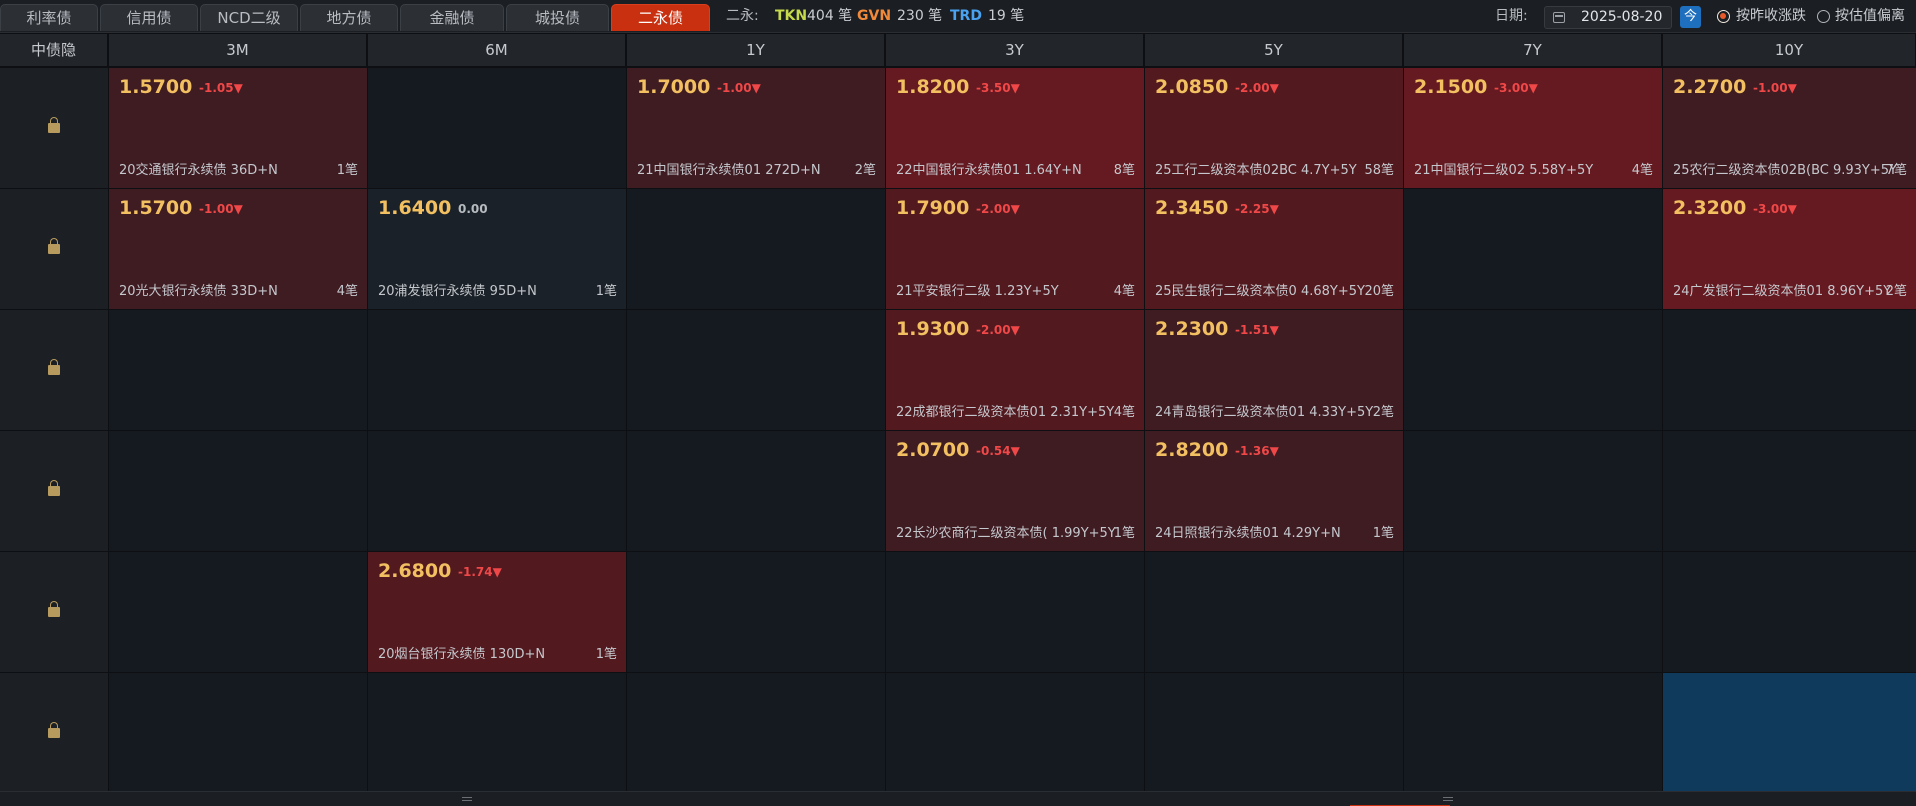 This screenshot has width=1916, height=806. Describe the element at coordinates (1870, 16) in the screenshot. I see `radio-valuation-deviation-label: 按估值偏离` at that location.